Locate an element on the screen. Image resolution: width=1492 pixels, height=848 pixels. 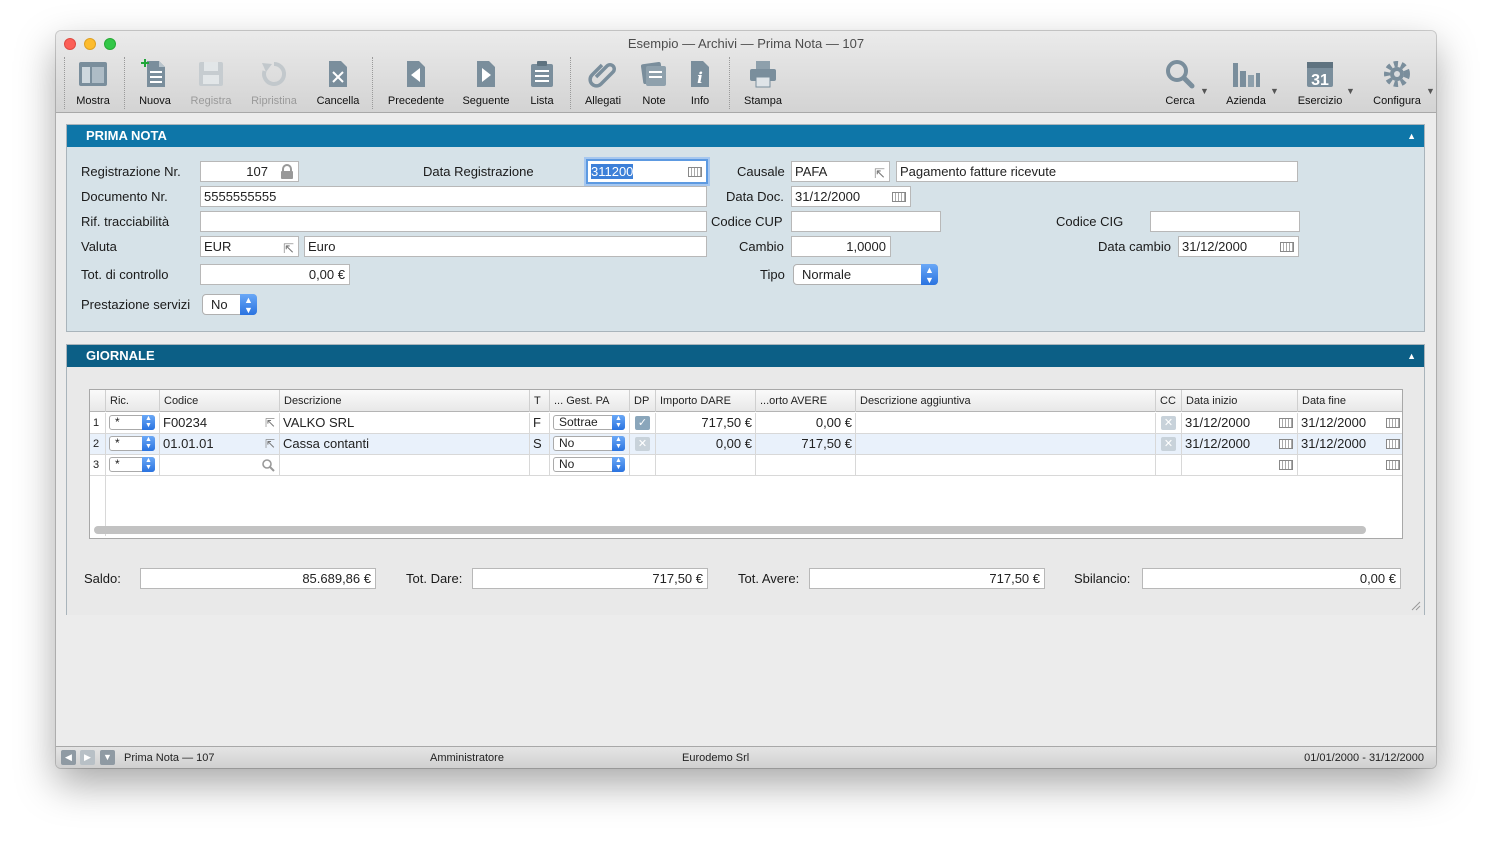
next-record-icon: ▶ is located at coordinates (87, 757).